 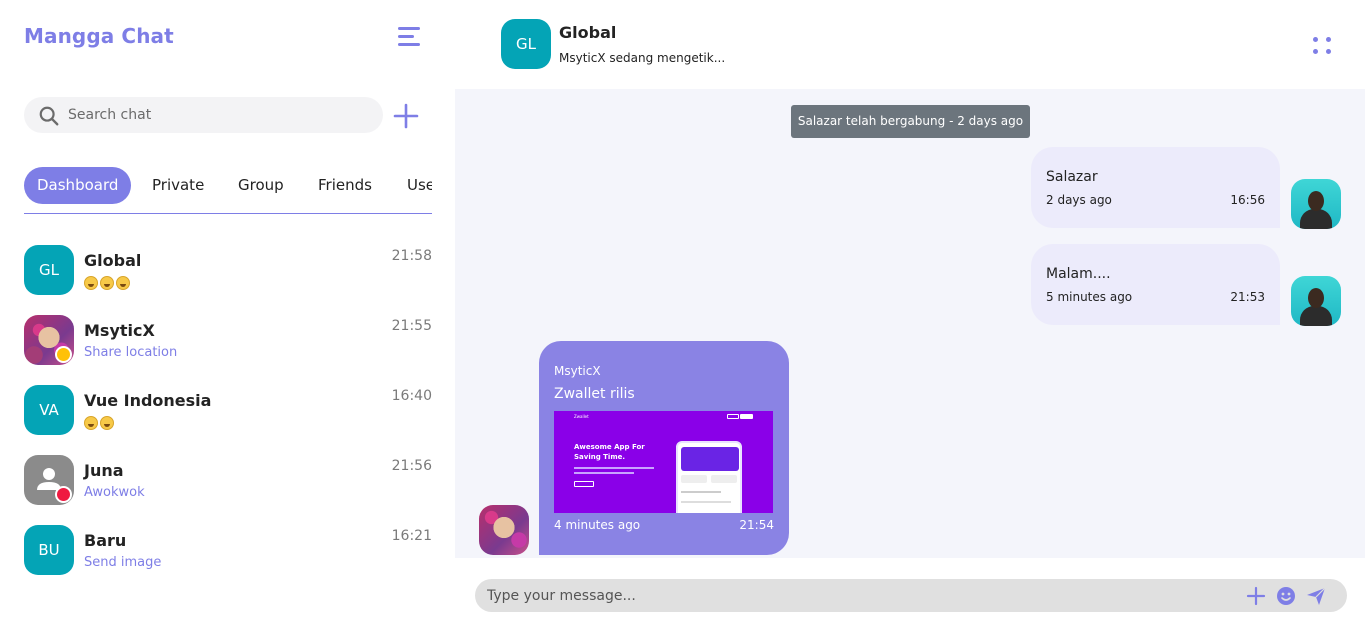 What do you see at coordinates (49, 550) in the screenshot?
I see `avatar: BU` at bounding box center [49, 550].